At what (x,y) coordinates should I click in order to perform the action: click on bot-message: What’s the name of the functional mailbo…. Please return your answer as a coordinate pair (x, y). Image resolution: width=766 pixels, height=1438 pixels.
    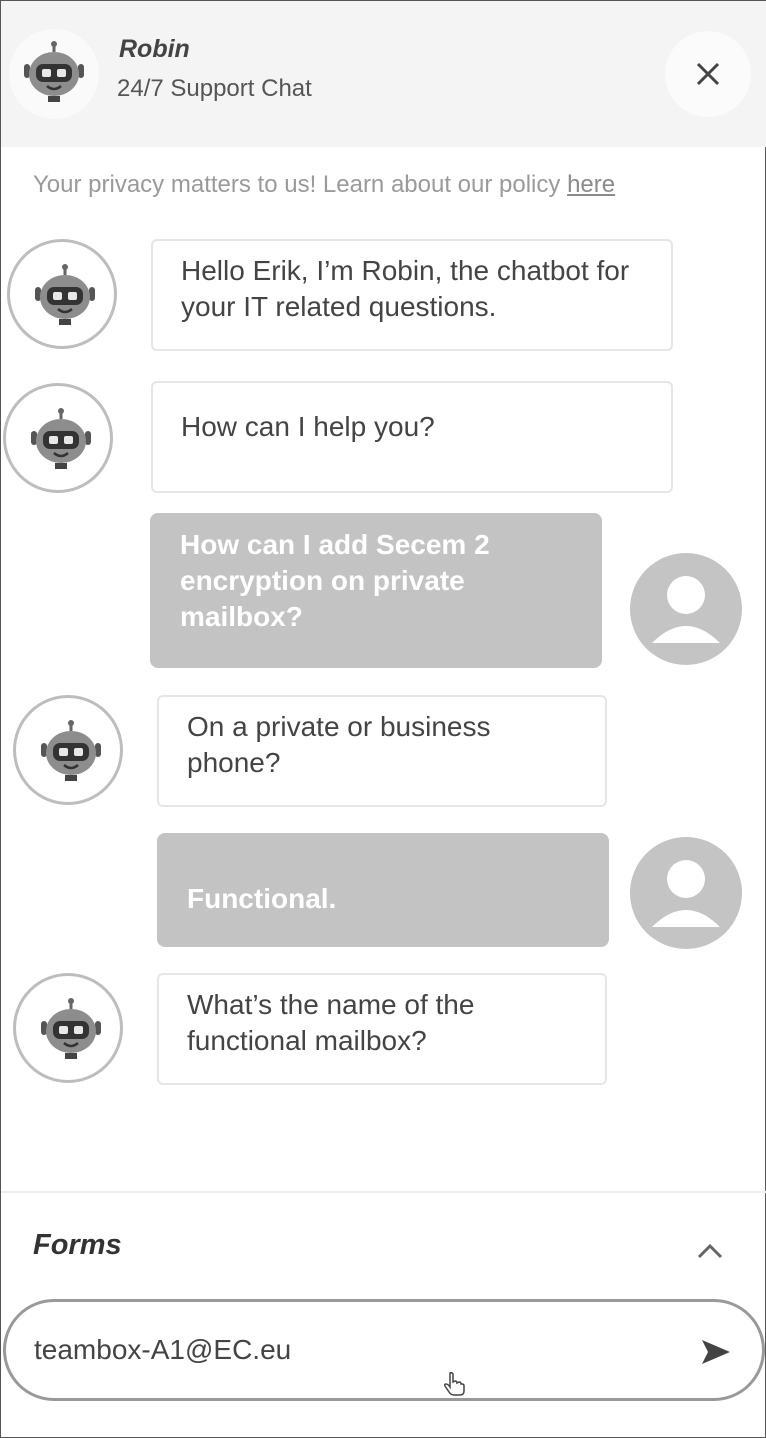
    Looking at the image, I should click on (382, 1029).